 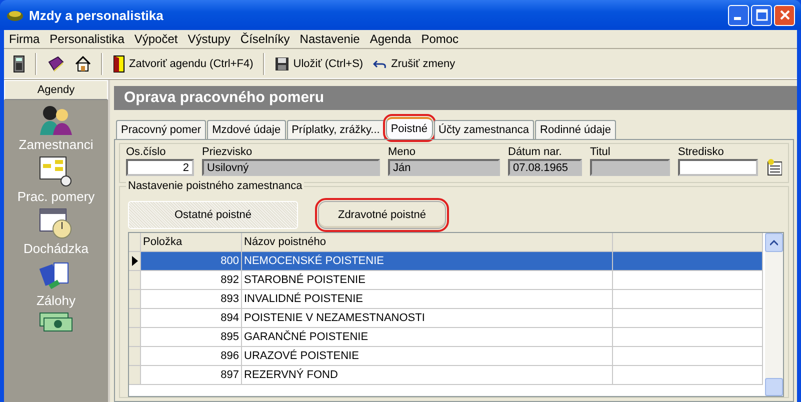 What do you see at coordinates (319, 63) in the screenshot?
I see `toolbar-button: Uložiť (Ctrl+S)` at bounding box center [319, 63].